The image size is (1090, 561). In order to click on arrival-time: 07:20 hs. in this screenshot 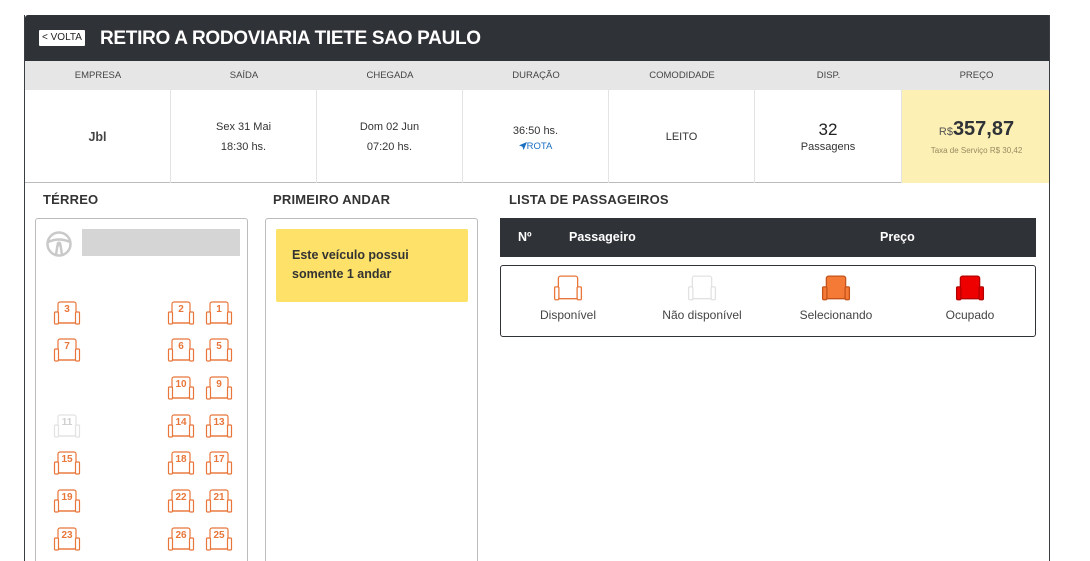, I will do `click(389, 146)`.